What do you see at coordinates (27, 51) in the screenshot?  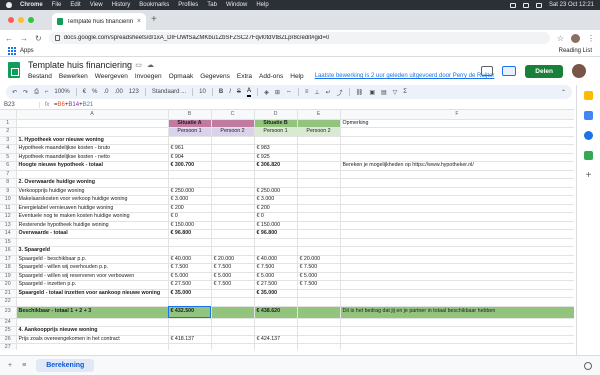 I see `bookmark-apps: Apps` at bounding box center [27, 51].